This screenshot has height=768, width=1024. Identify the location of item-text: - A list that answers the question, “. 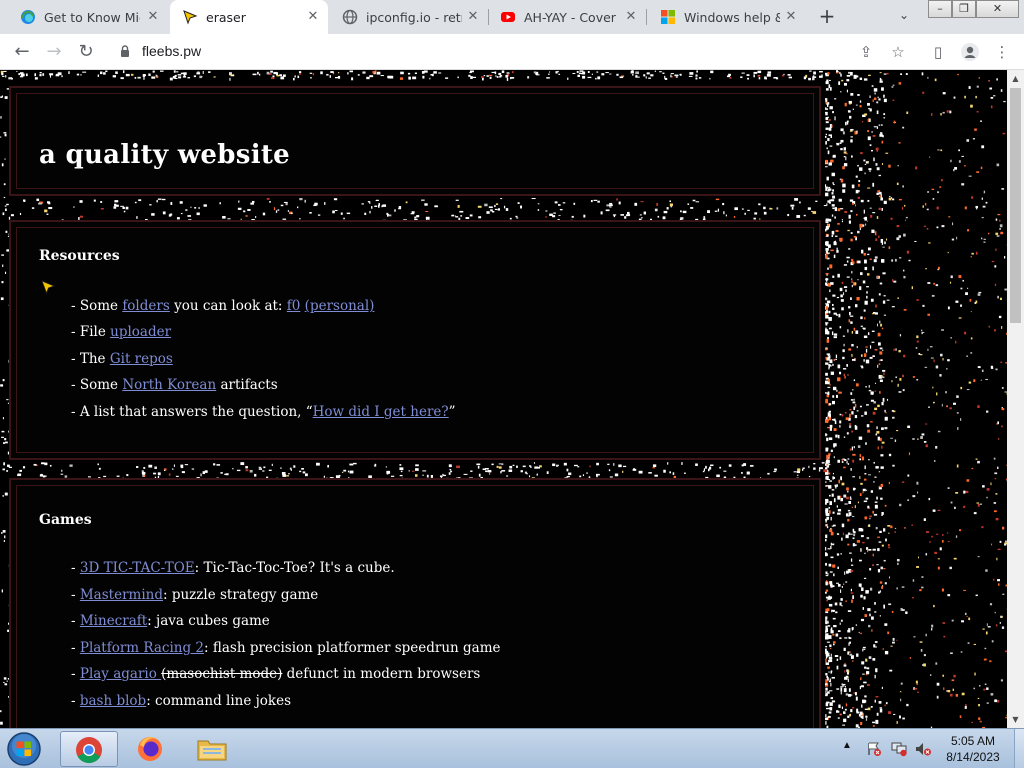
(192, 412).